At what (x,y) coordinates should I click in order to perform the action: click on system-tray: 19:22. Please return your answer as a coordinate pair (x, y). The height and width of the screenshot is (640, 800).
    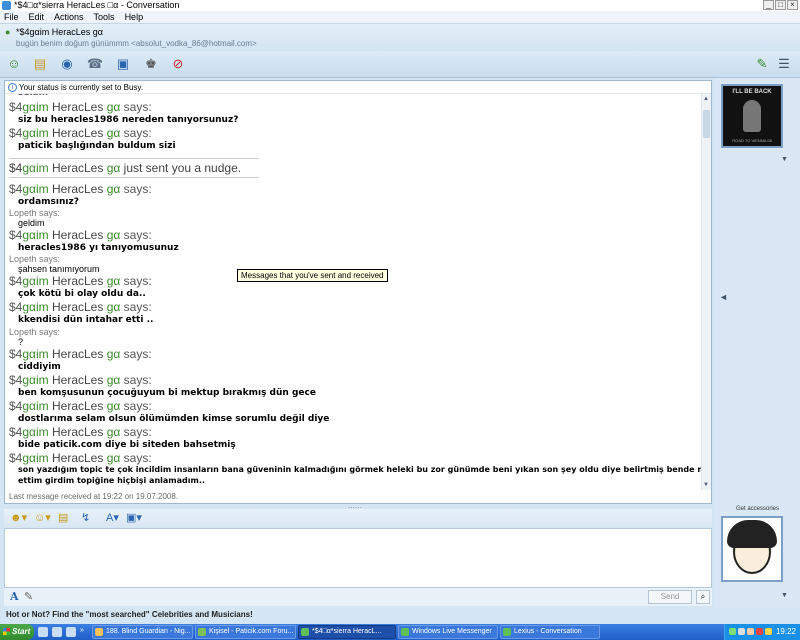
    Looking at the image, I should click on (762, 632).